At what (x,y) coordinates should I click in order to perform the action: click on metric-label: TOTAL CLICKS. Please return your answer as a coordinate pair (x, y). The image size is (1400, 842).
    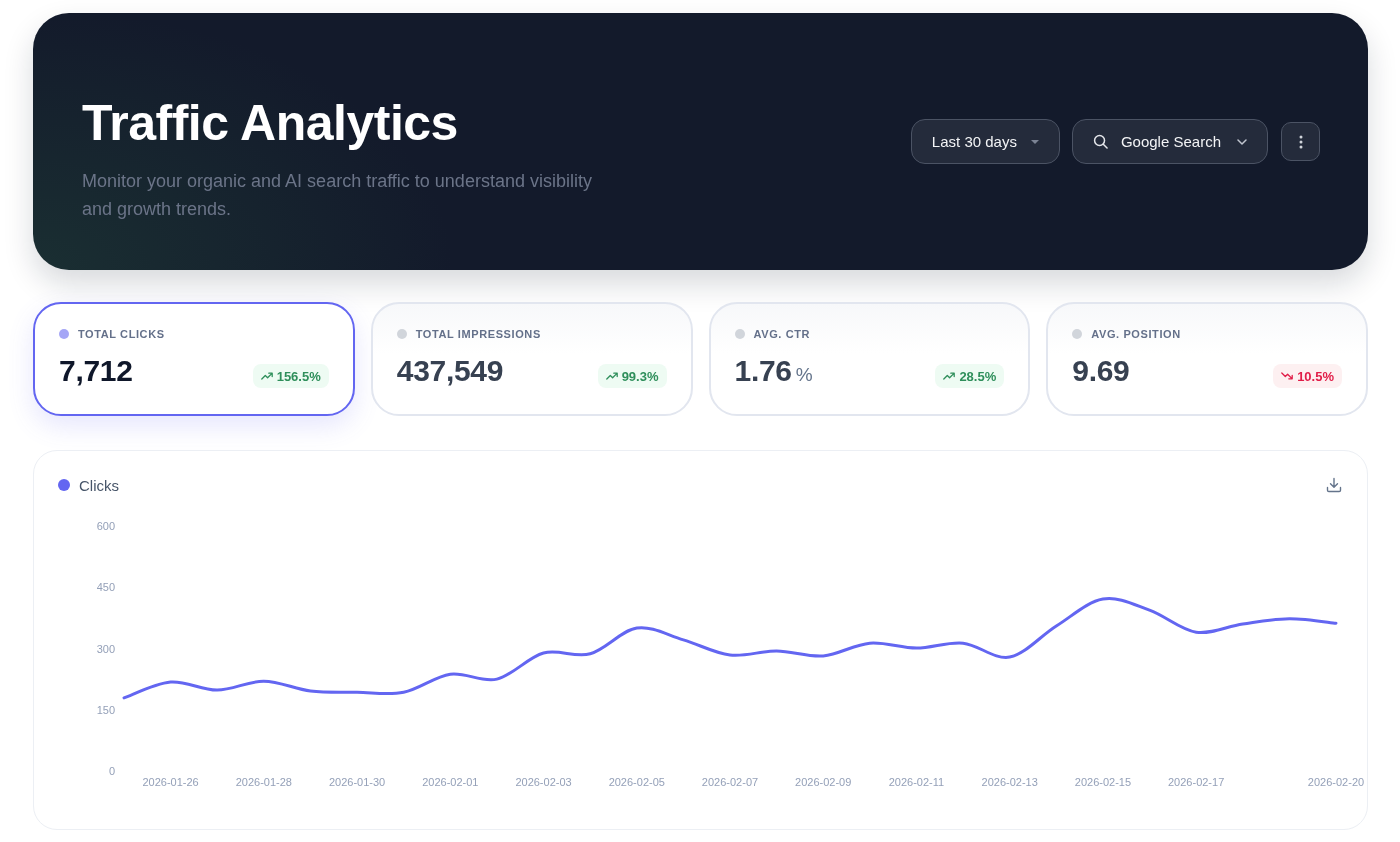
    Looking at the image, I should click on (121, 334).